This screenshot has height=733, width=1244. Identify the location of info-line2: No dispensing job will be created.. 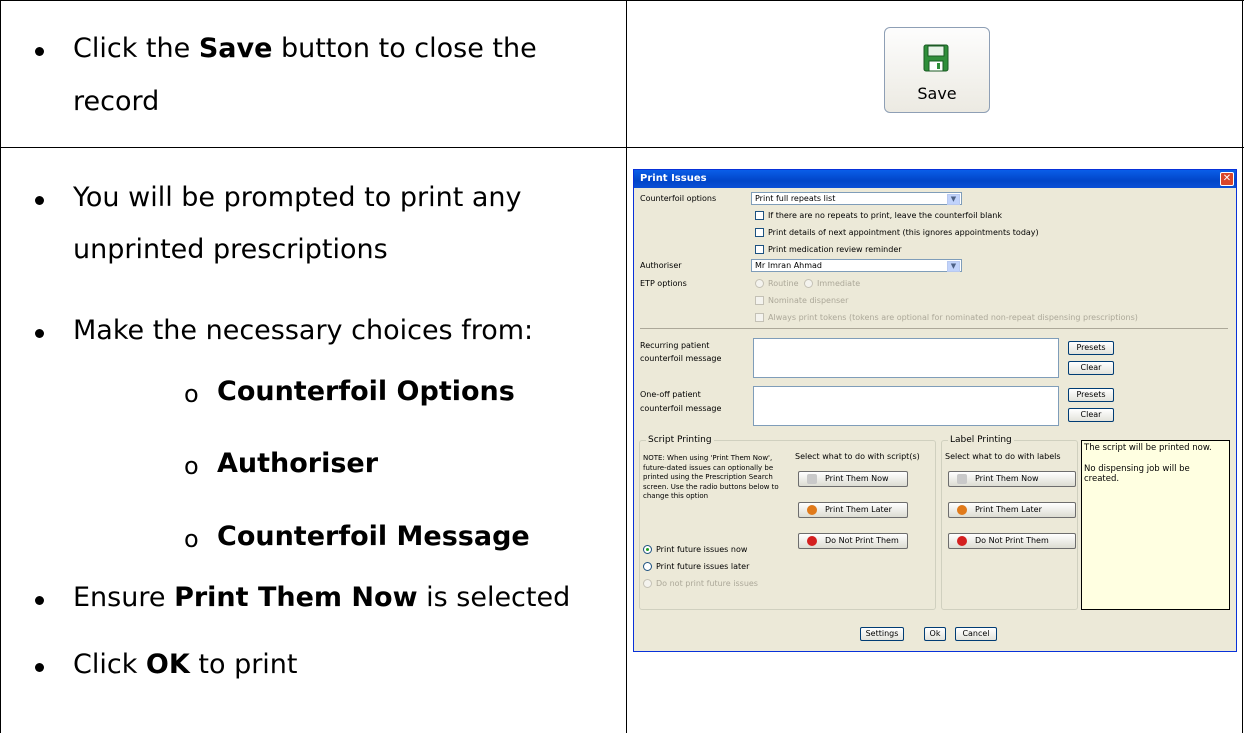
(1137, 474).